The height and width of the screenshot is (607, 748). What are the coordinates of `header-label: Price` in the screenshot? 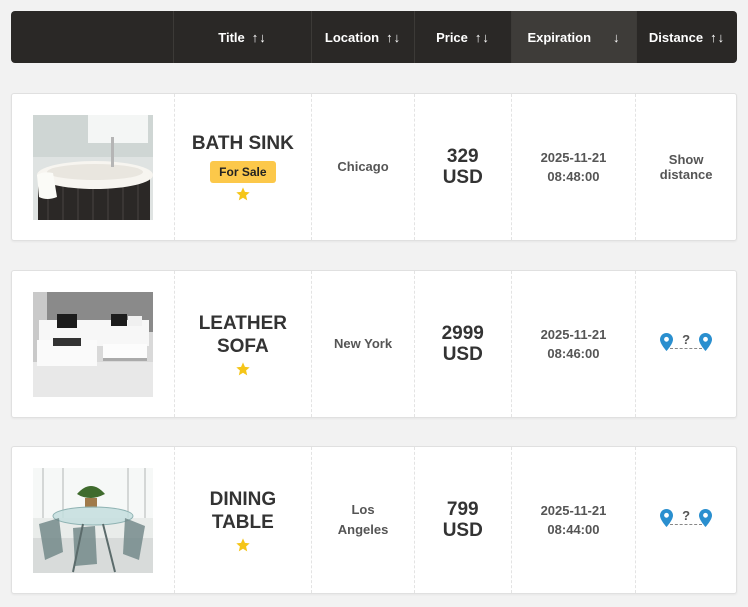 It's located at (452, 37).